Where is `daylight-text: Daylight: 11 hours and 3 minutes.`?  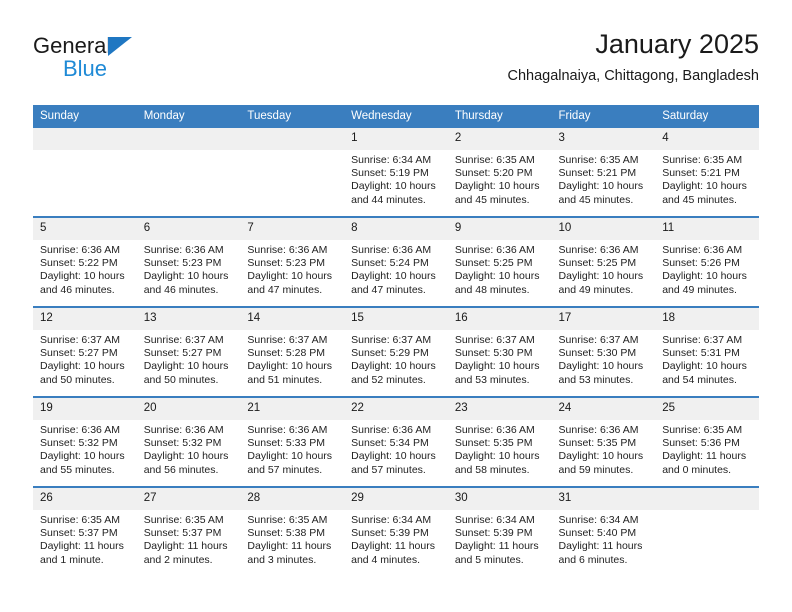 daylight-text: Daylight: 11 hours and 3 minutes. is located at coordinates (289, 553).